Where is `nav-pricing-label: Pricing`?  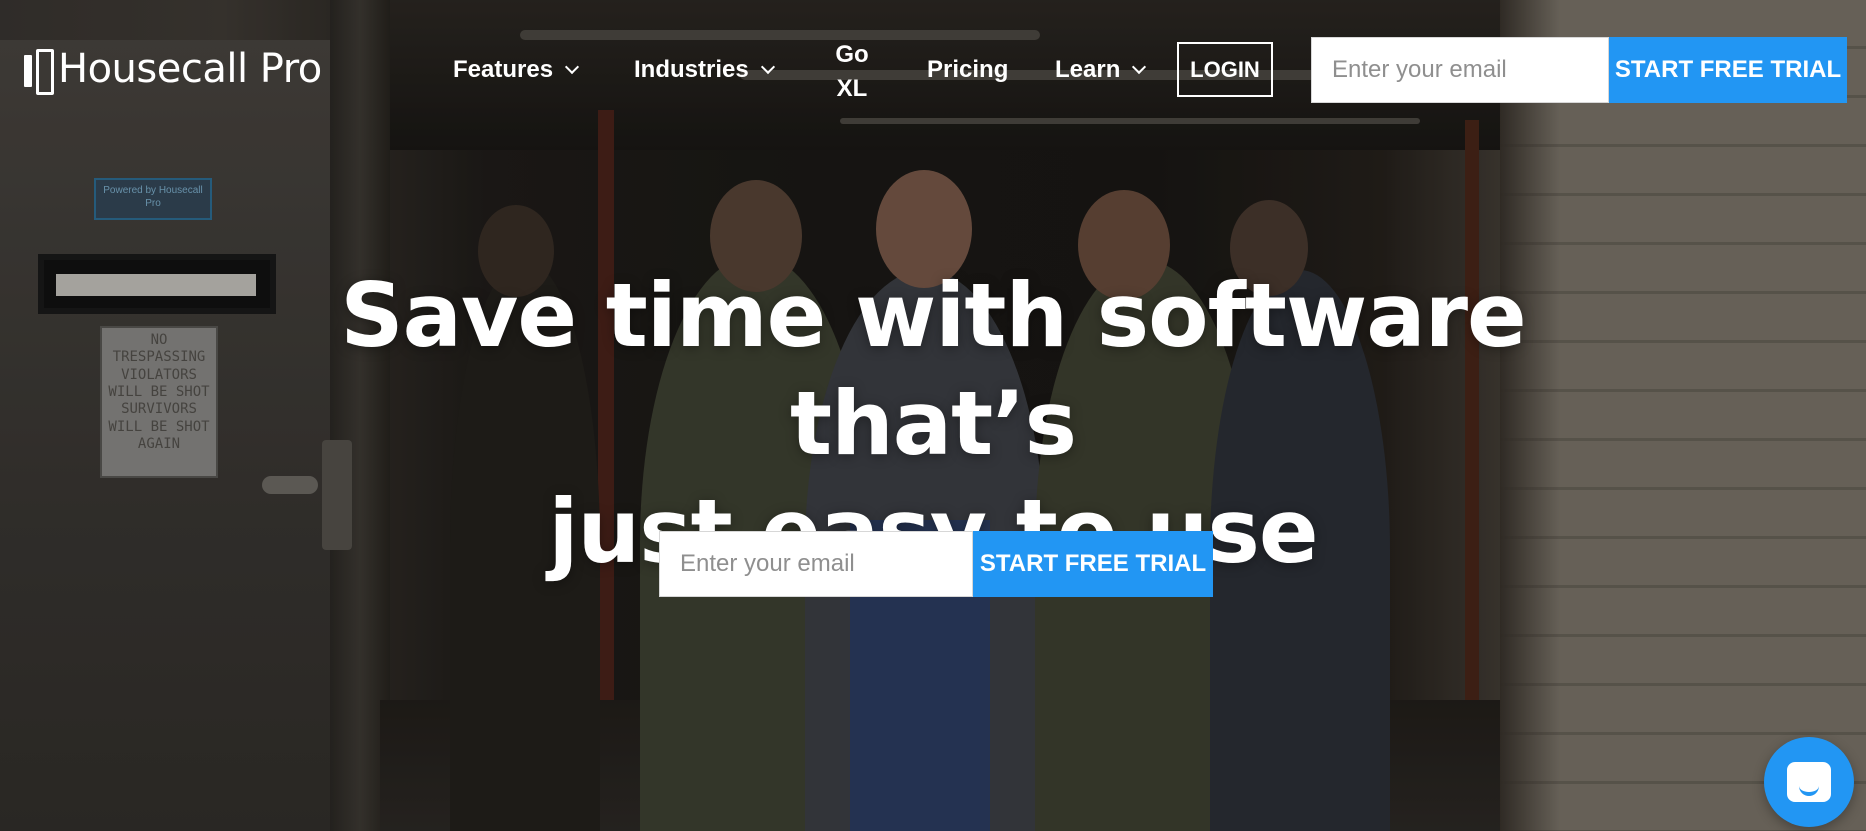 nav-pricing-label: Pricing is located at coordinates (968, 69).